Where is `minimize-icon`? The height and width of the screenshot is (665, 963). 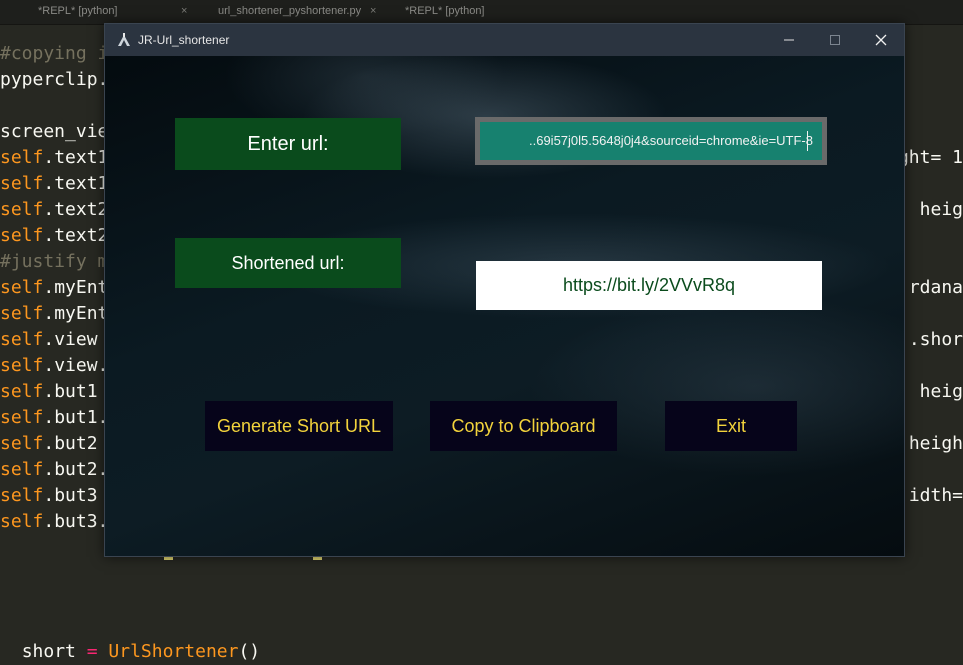 minimize-icon is located at coordinates (789, 40).